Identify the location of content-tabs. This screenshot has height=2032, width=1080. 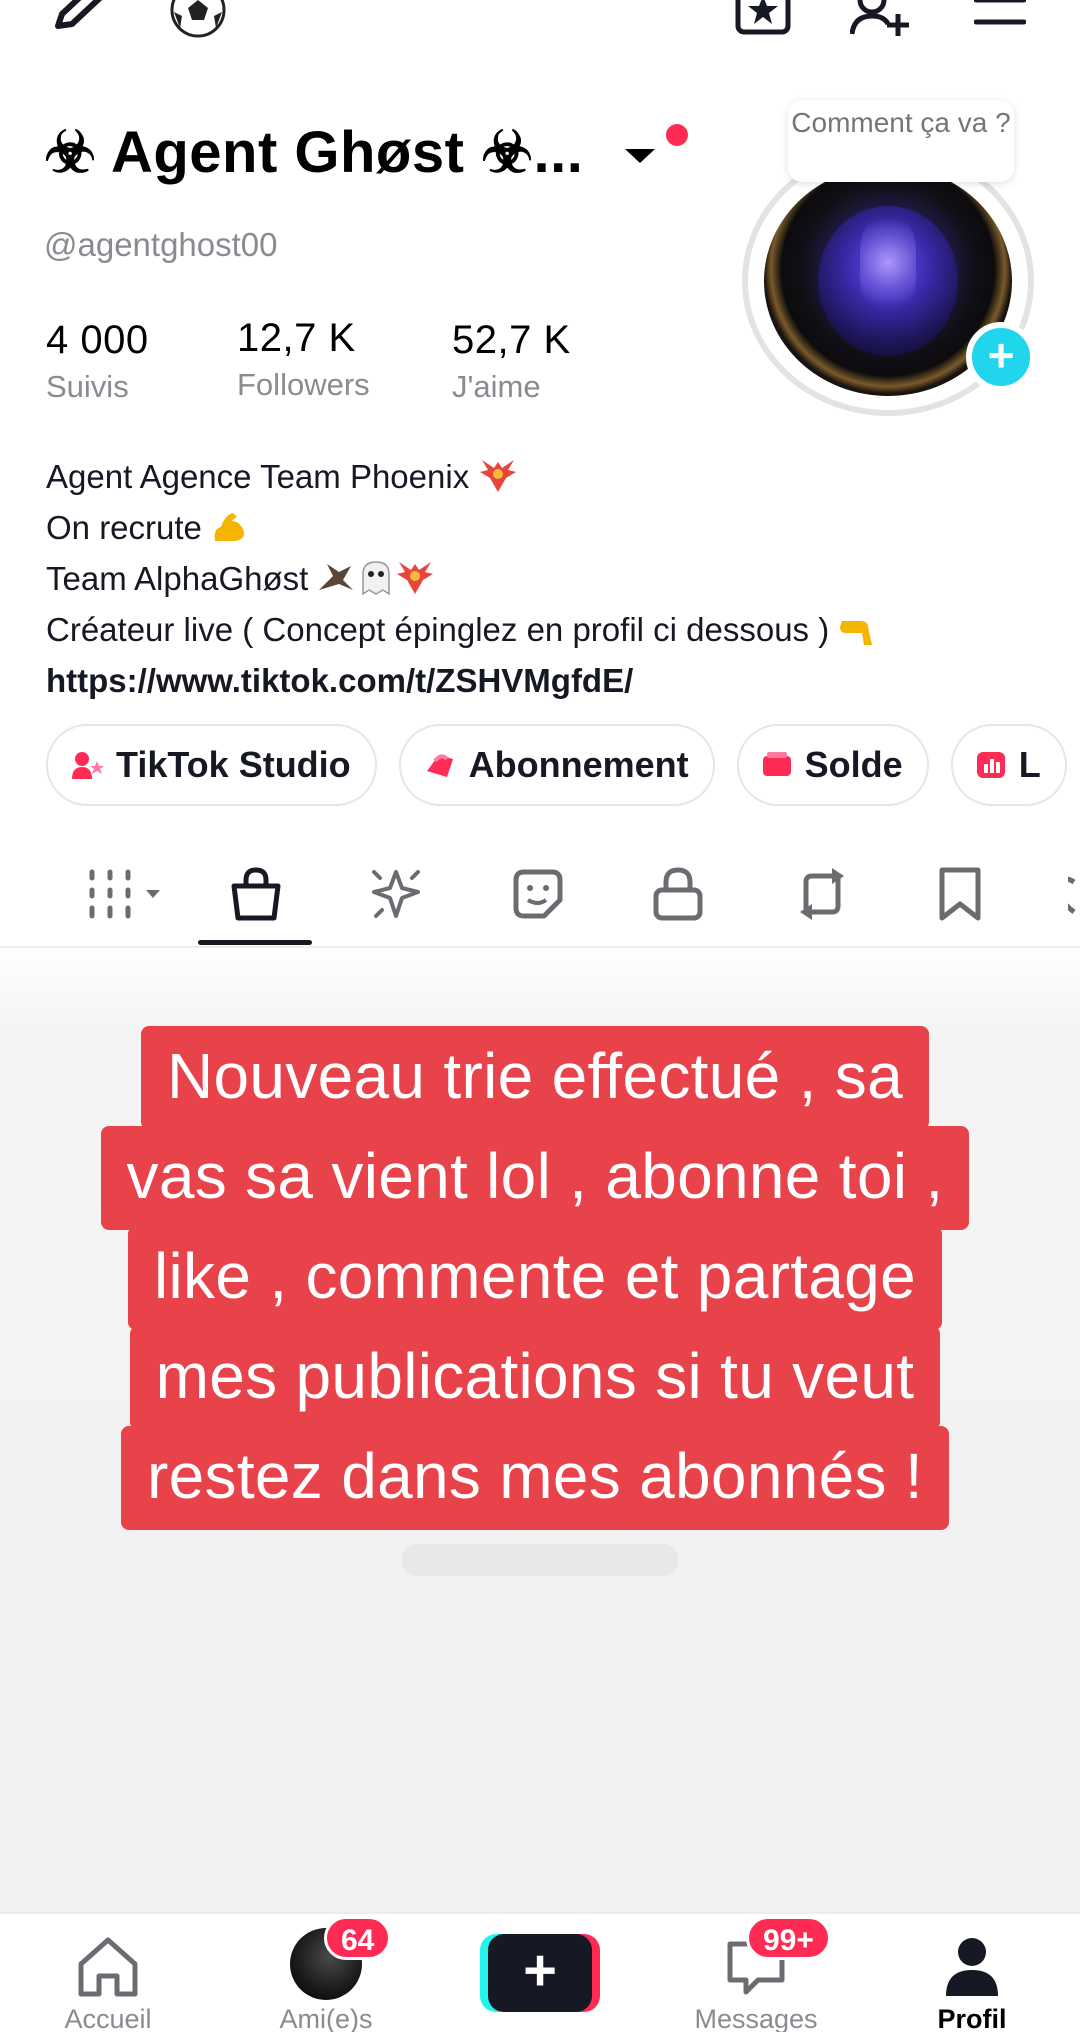
(540, 897).